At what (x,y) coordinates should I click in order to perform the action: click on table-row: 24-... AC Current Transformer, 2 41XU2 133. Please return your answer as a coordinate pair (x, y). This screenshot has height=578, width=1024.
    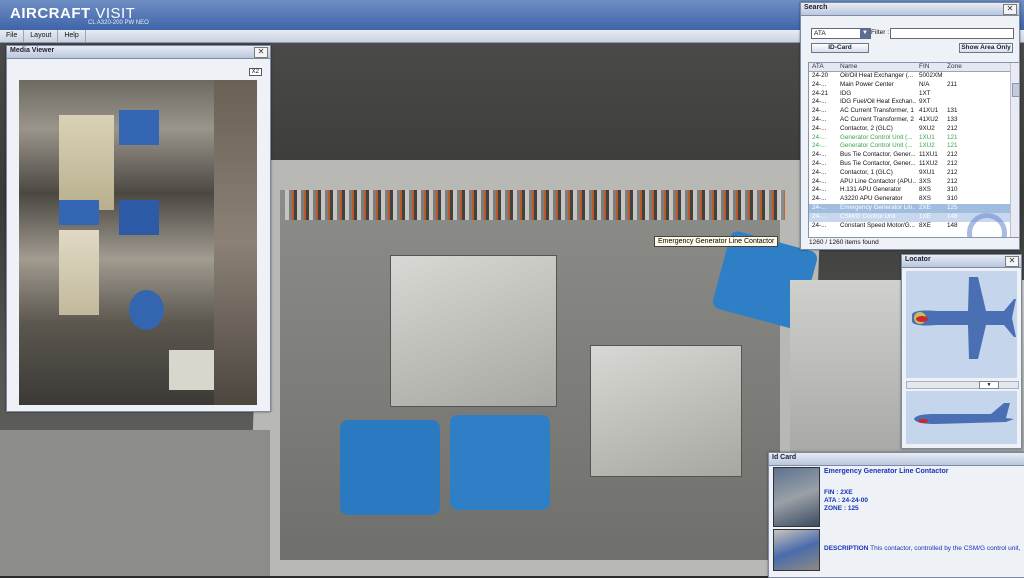
    Looking at the image, I should click on (914, 120).